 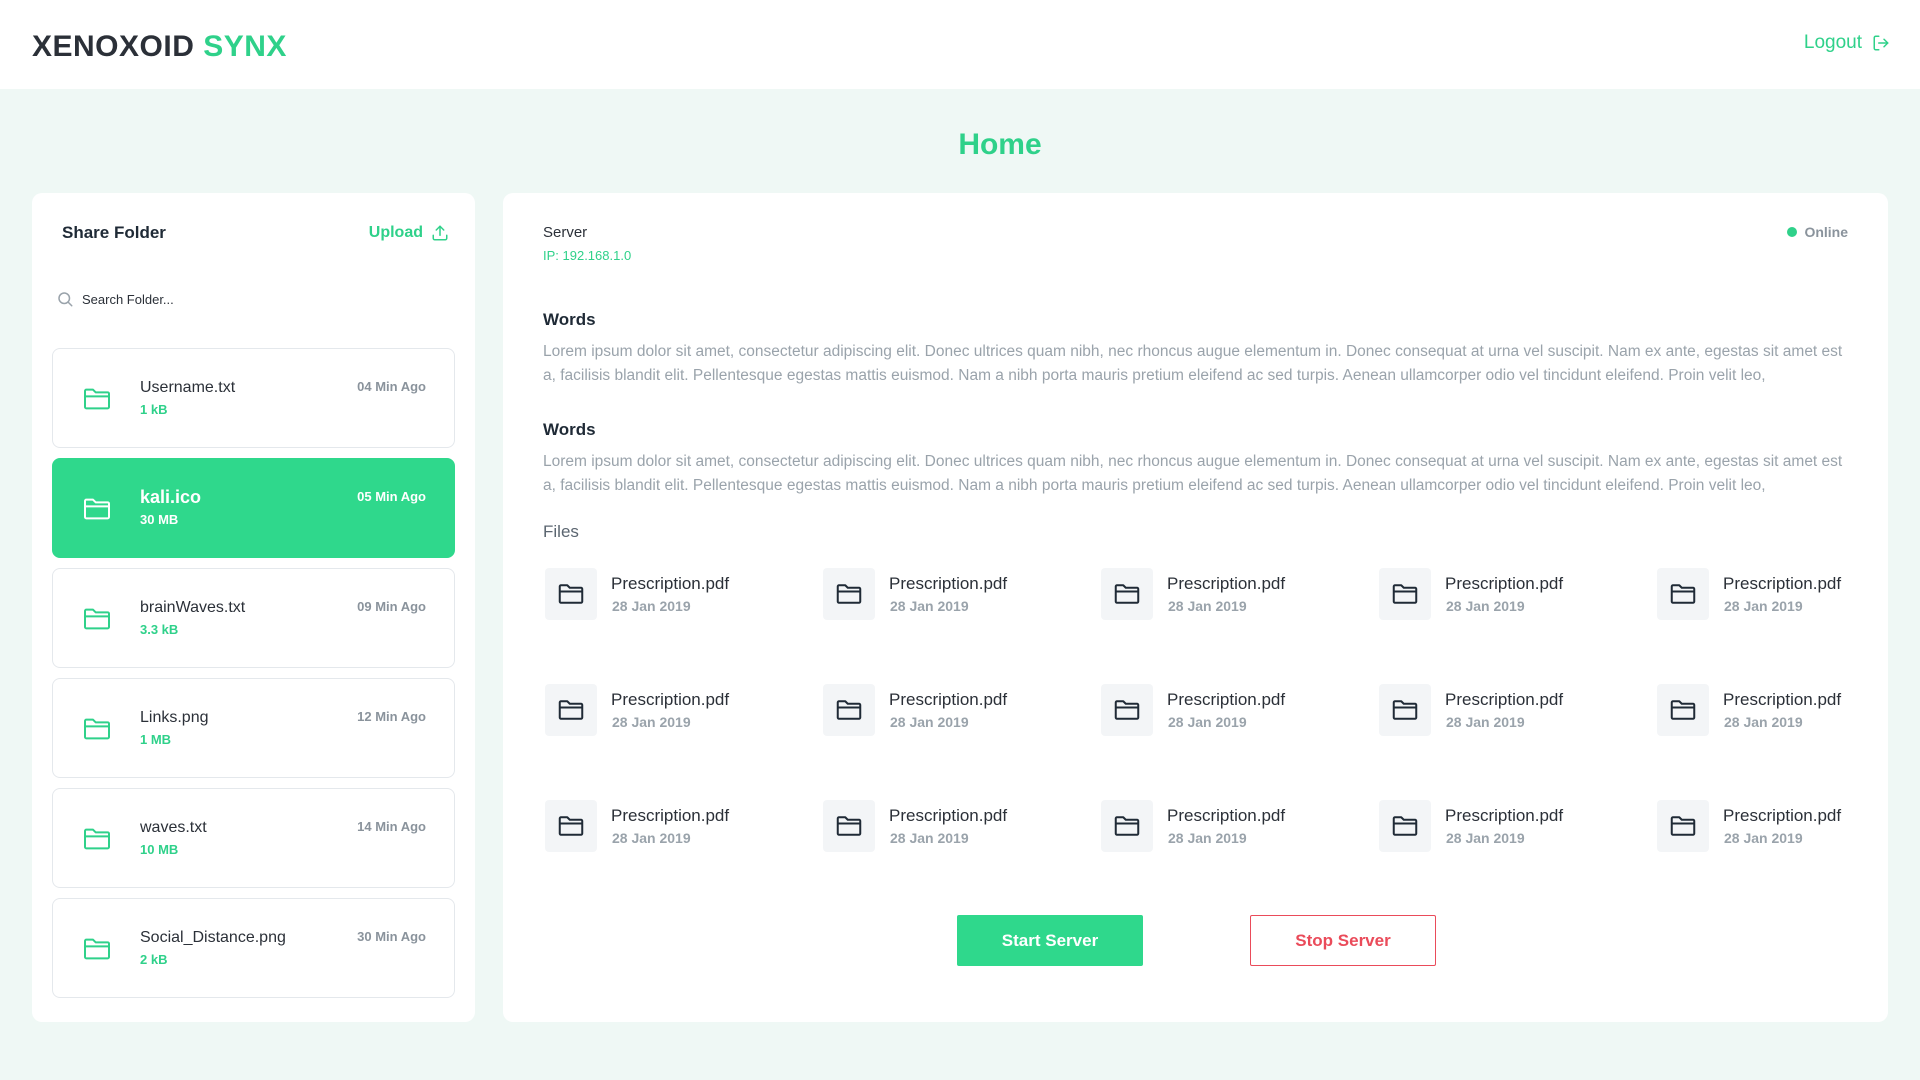 What do you see at coordinates (159, 629) in the screenshot?
I see `folder-item-size: 3.3 kB` at bounding box center [159, 629].